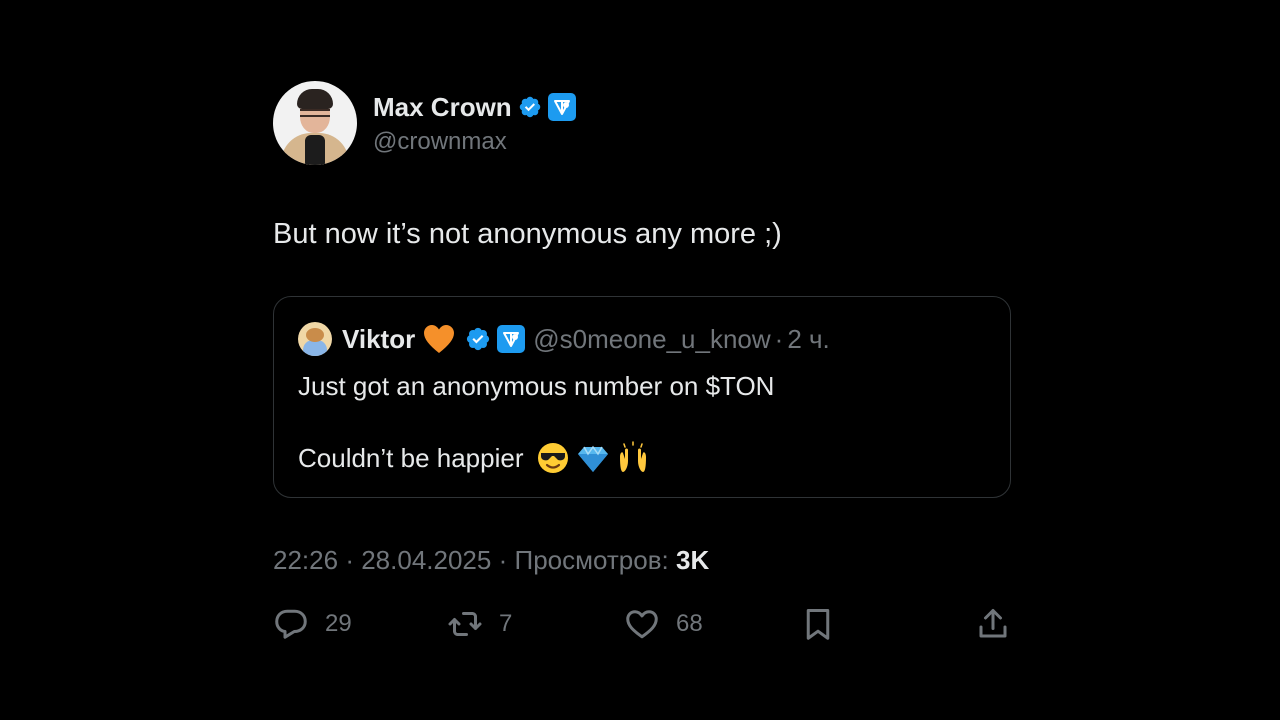  I want to click on heart-icon, so click(642, 624).